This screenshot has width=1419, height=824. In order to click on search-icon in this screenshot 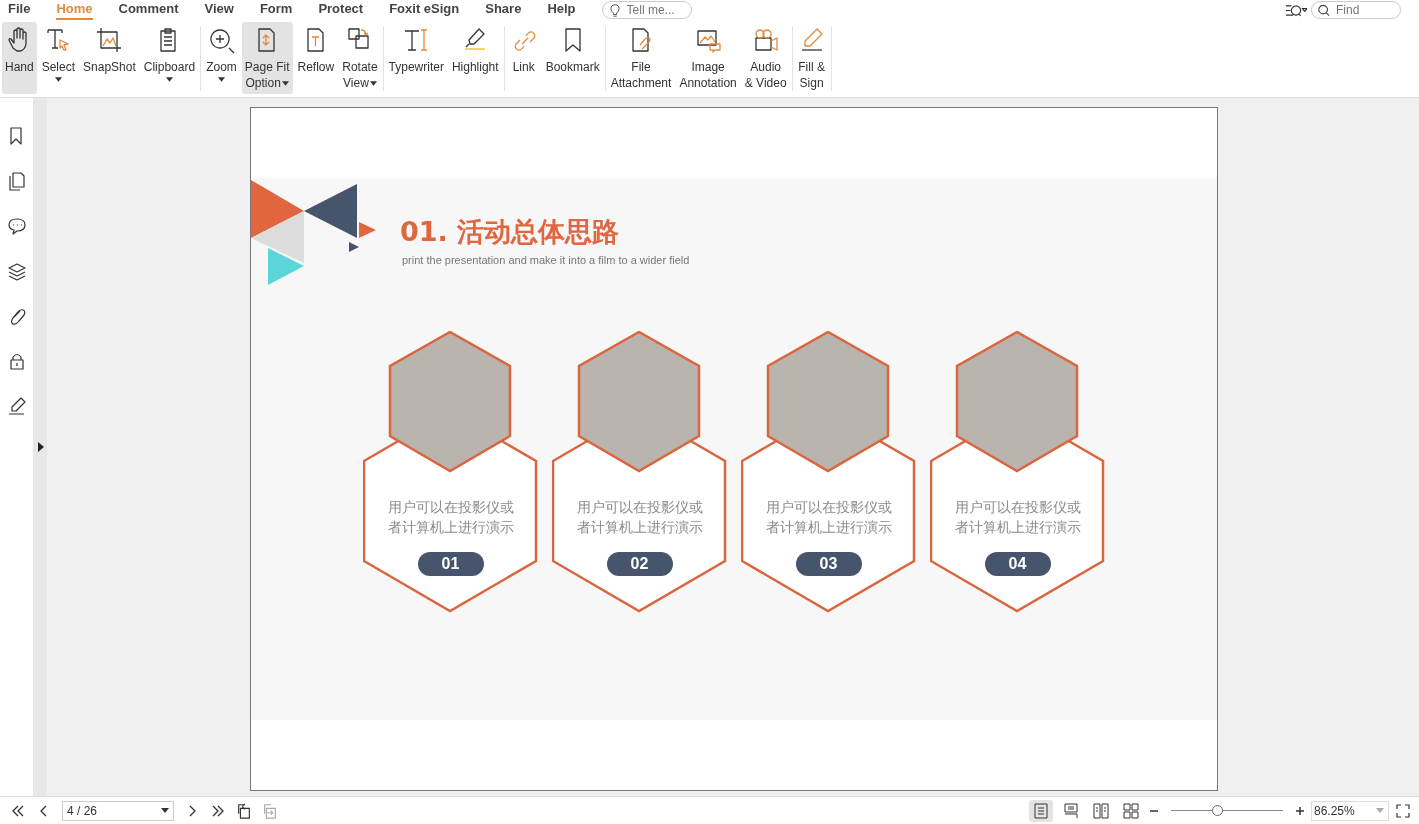, I will do `click(1324, 10)`.